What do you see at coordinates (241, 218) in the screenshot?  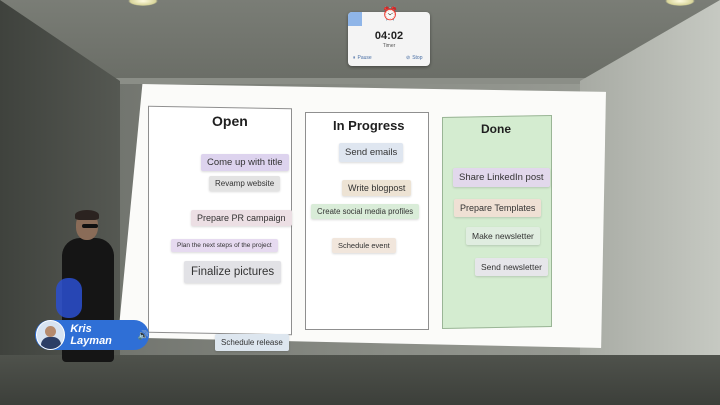 I see `sticky-note: Prepare PR campaign` at bounding box center [241, 218].